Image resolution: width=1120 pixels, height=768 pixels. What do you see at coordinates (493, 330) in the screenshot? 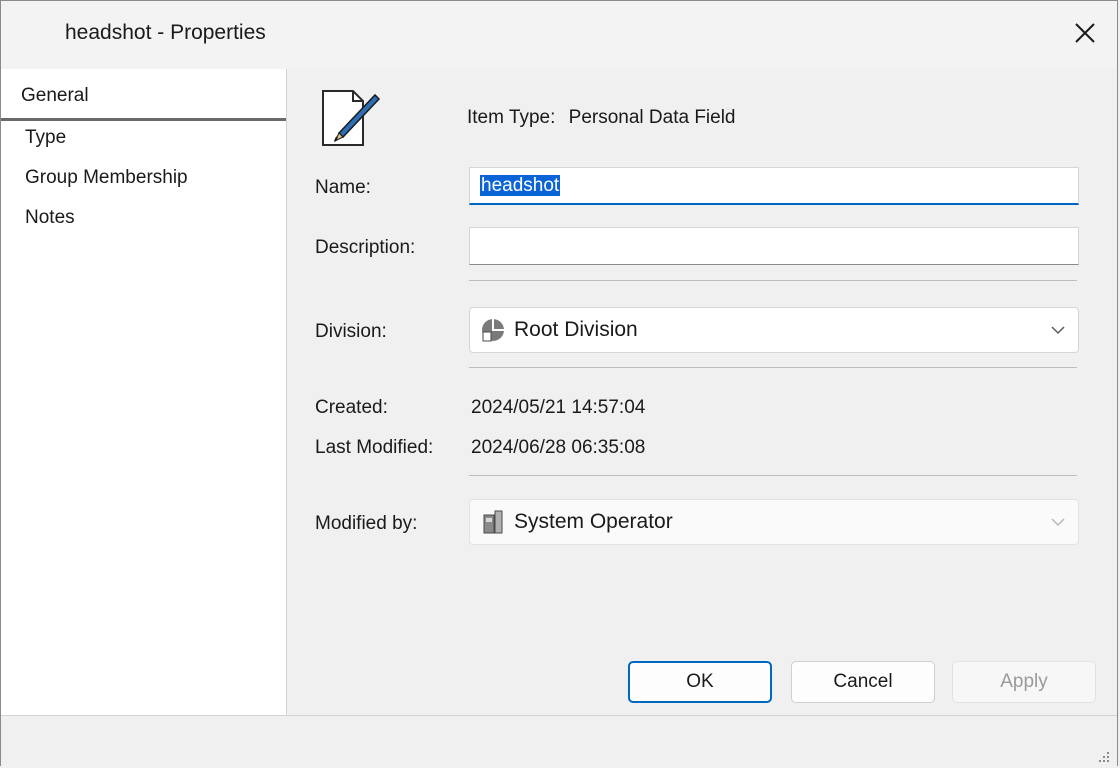
I see `division-icon` at bounding box center [493, 330].